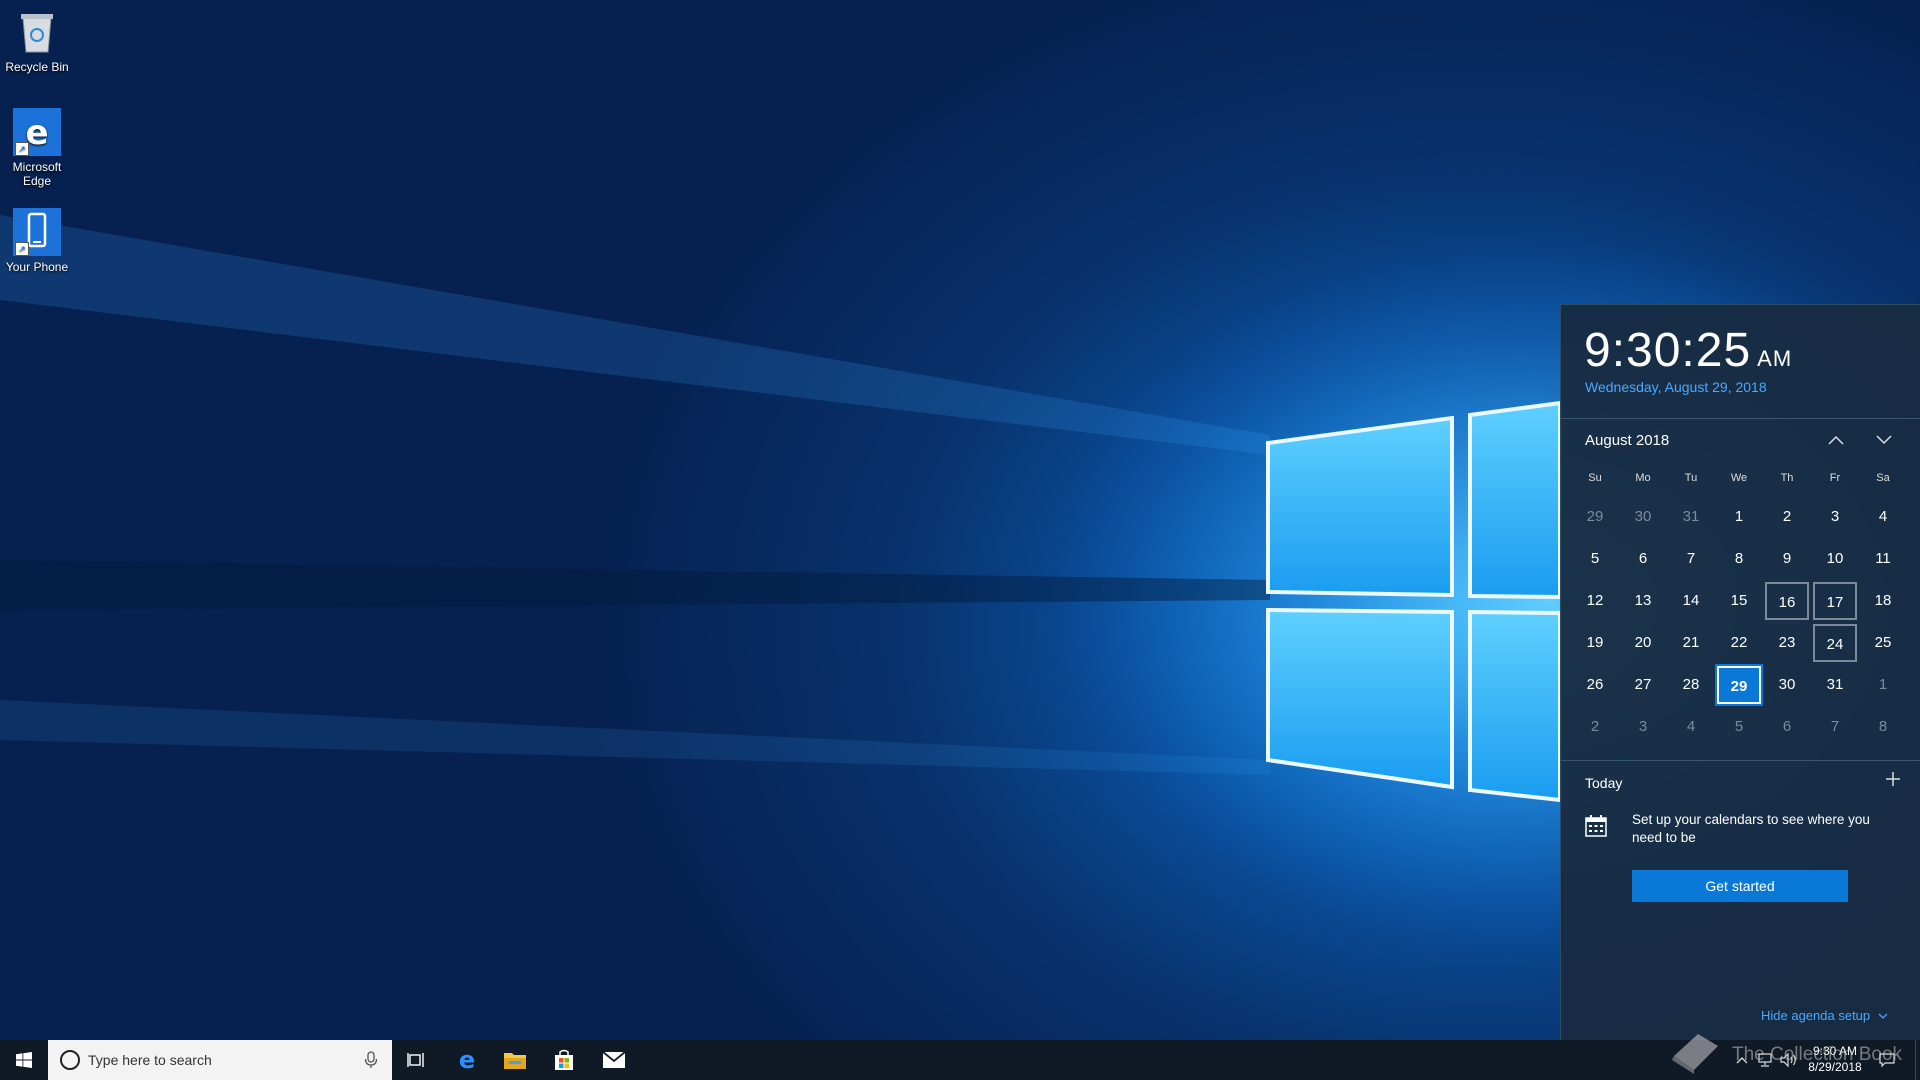  Describe the element at coordinates (150, 1060) in the screenshot. I see `search-placeholder: Type here to search` at that location.